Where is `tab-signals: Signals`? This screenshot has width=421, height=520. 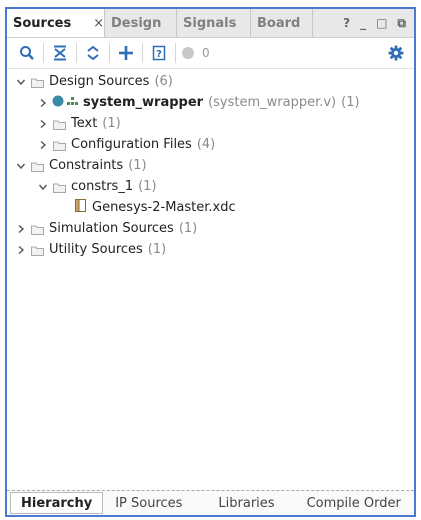 tab-signals: Signals is located at coordinates (214, 23).